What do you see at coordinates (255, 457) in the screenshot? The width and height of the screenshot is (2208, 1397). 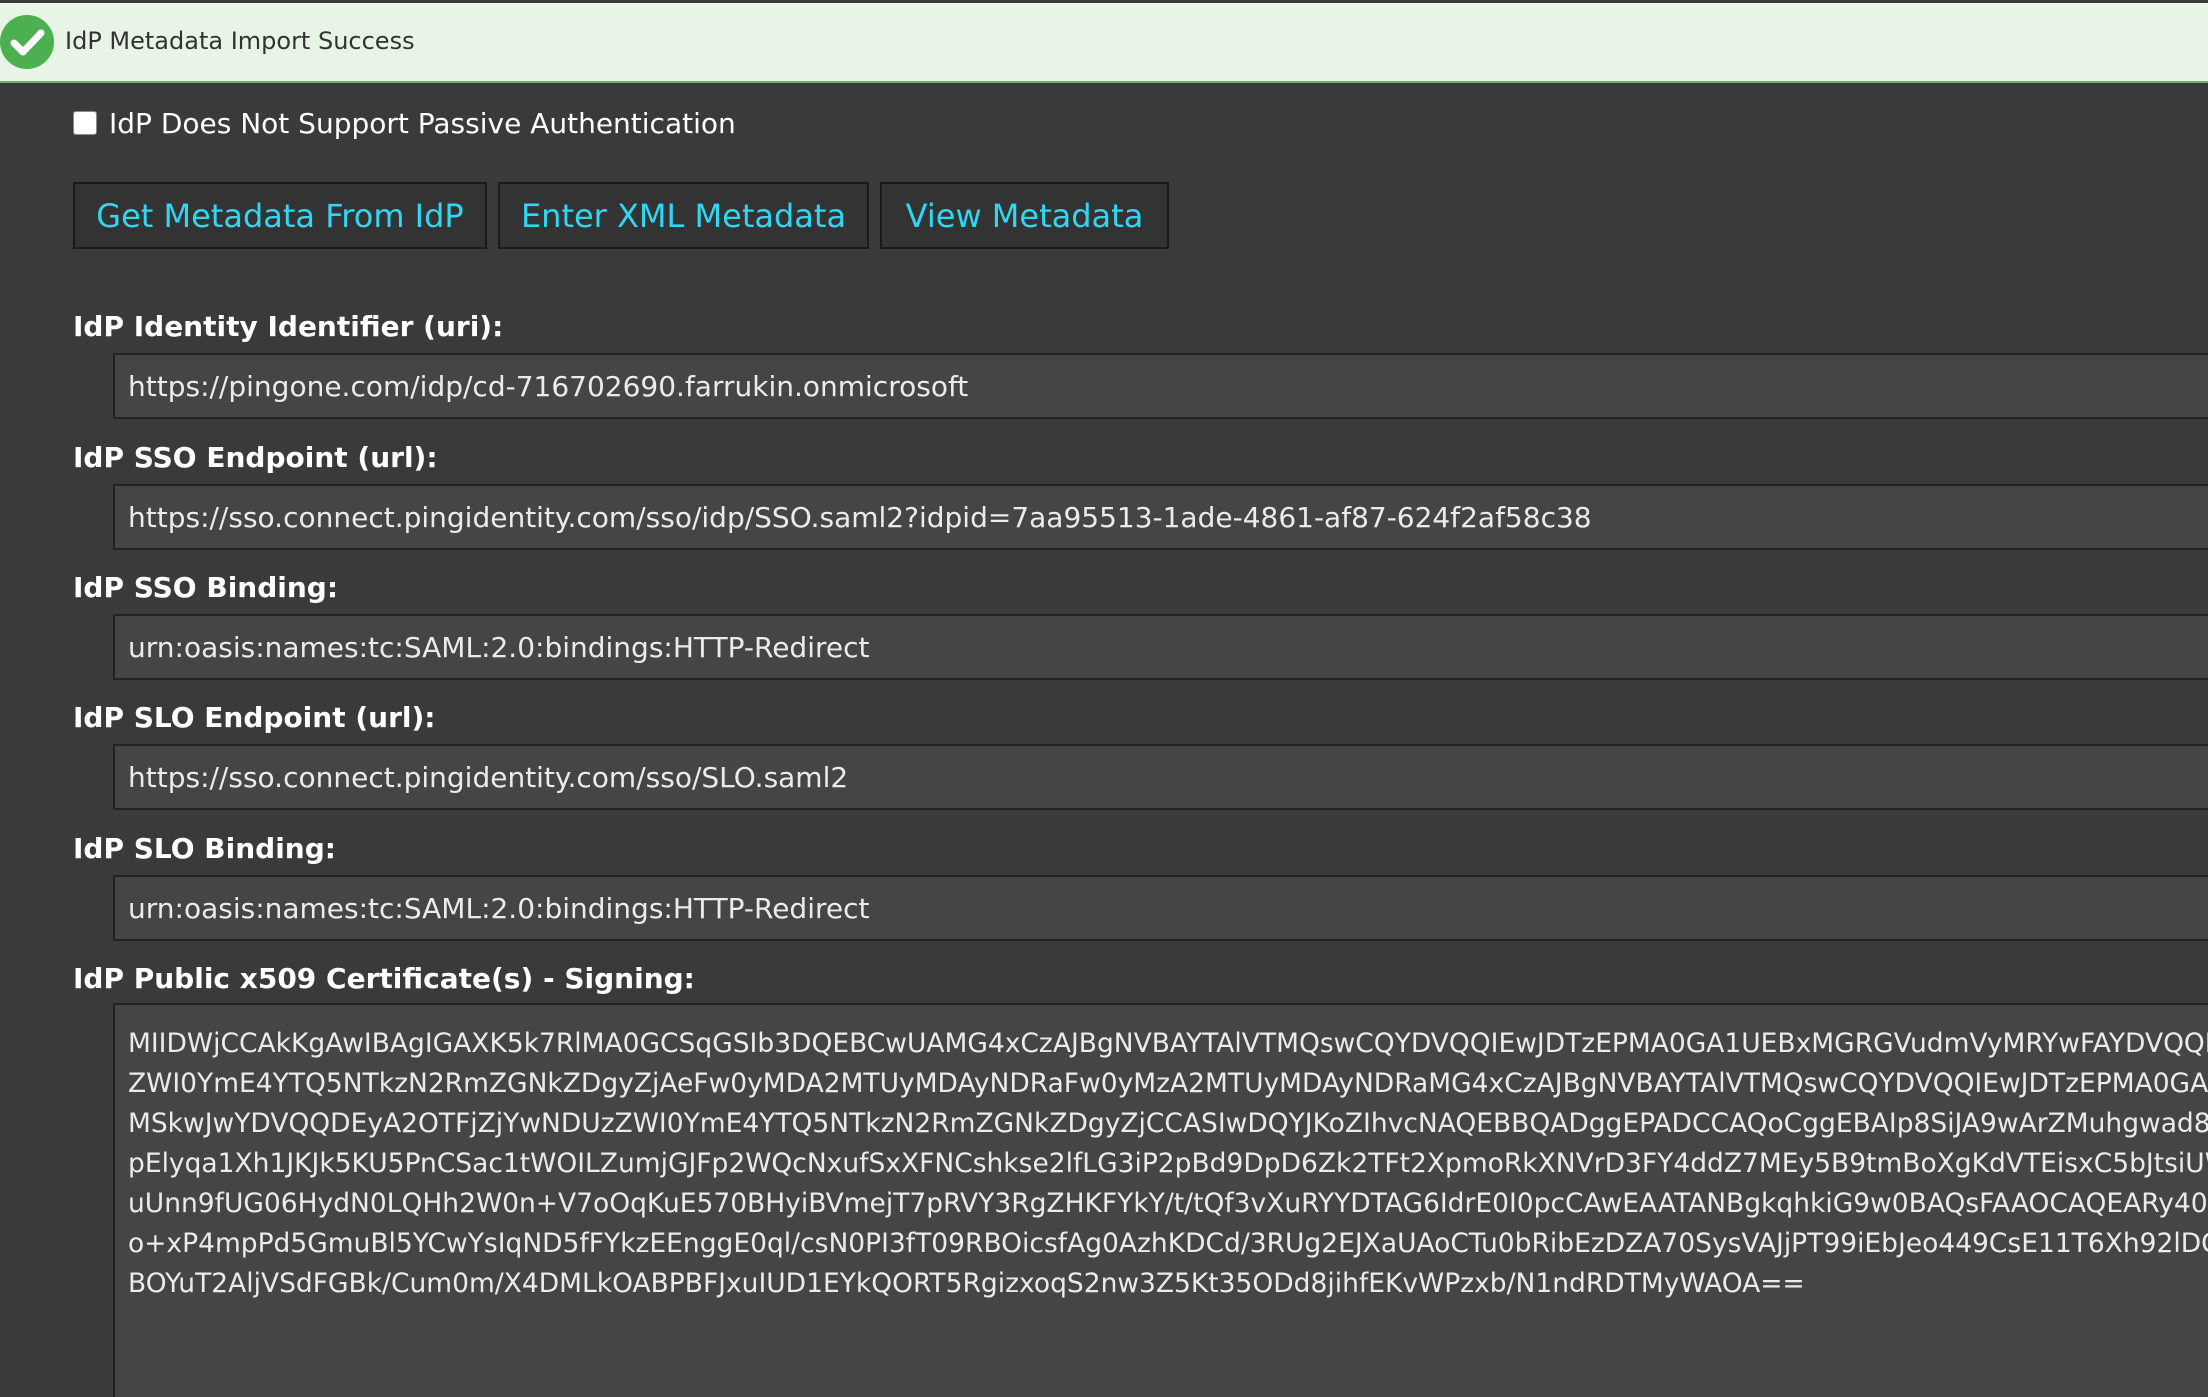 I see `sso-endpoint-label: IdP SSO Endpoint (url):` at bounding box center [255, 457].